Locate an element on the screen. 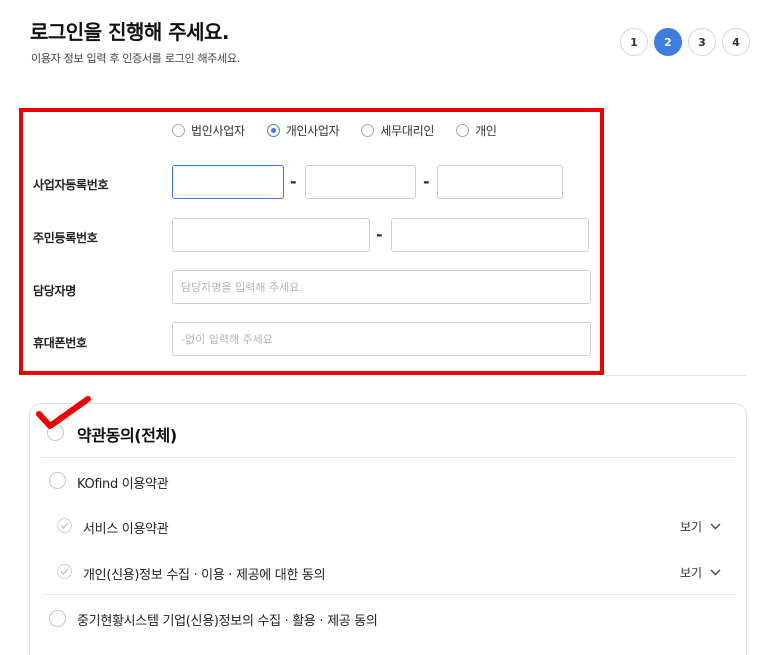 Image resolution: width=773 pixels, height=655 pixels. service-terms-view-button: 보기 is located at coordinates (700, 526).